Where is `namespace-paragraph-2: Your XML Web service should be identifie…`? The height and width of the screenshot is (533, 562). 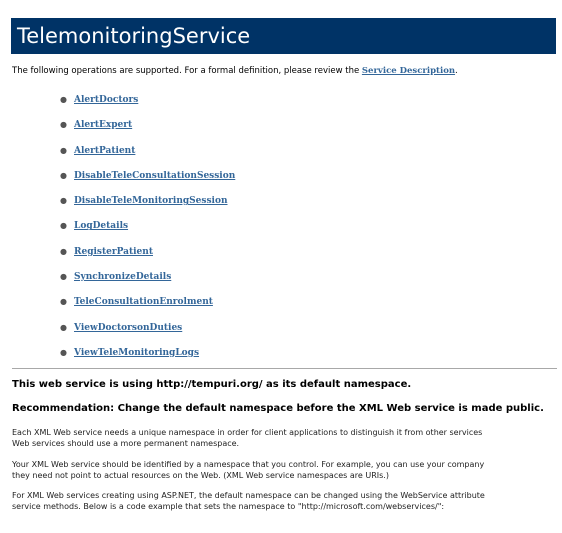
namespace-paragraph-2: Your XML Web service should be identifie… is located at coordinates (284, 470).